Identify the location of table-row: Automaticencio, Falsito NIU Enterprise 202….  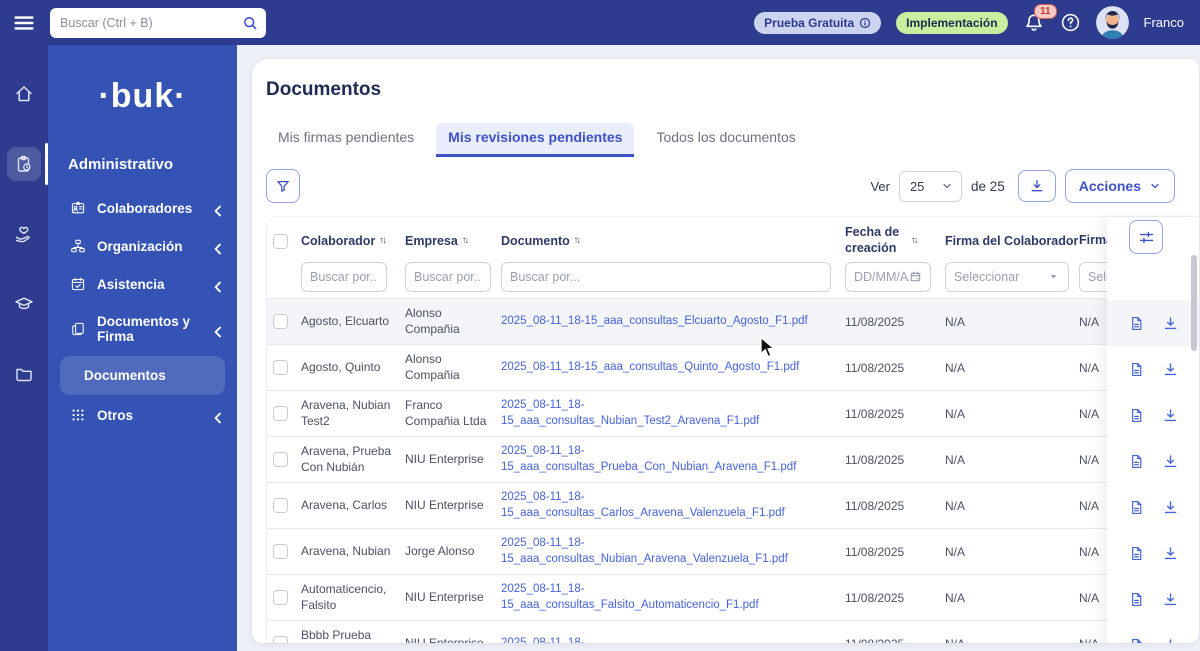
(733, 598).